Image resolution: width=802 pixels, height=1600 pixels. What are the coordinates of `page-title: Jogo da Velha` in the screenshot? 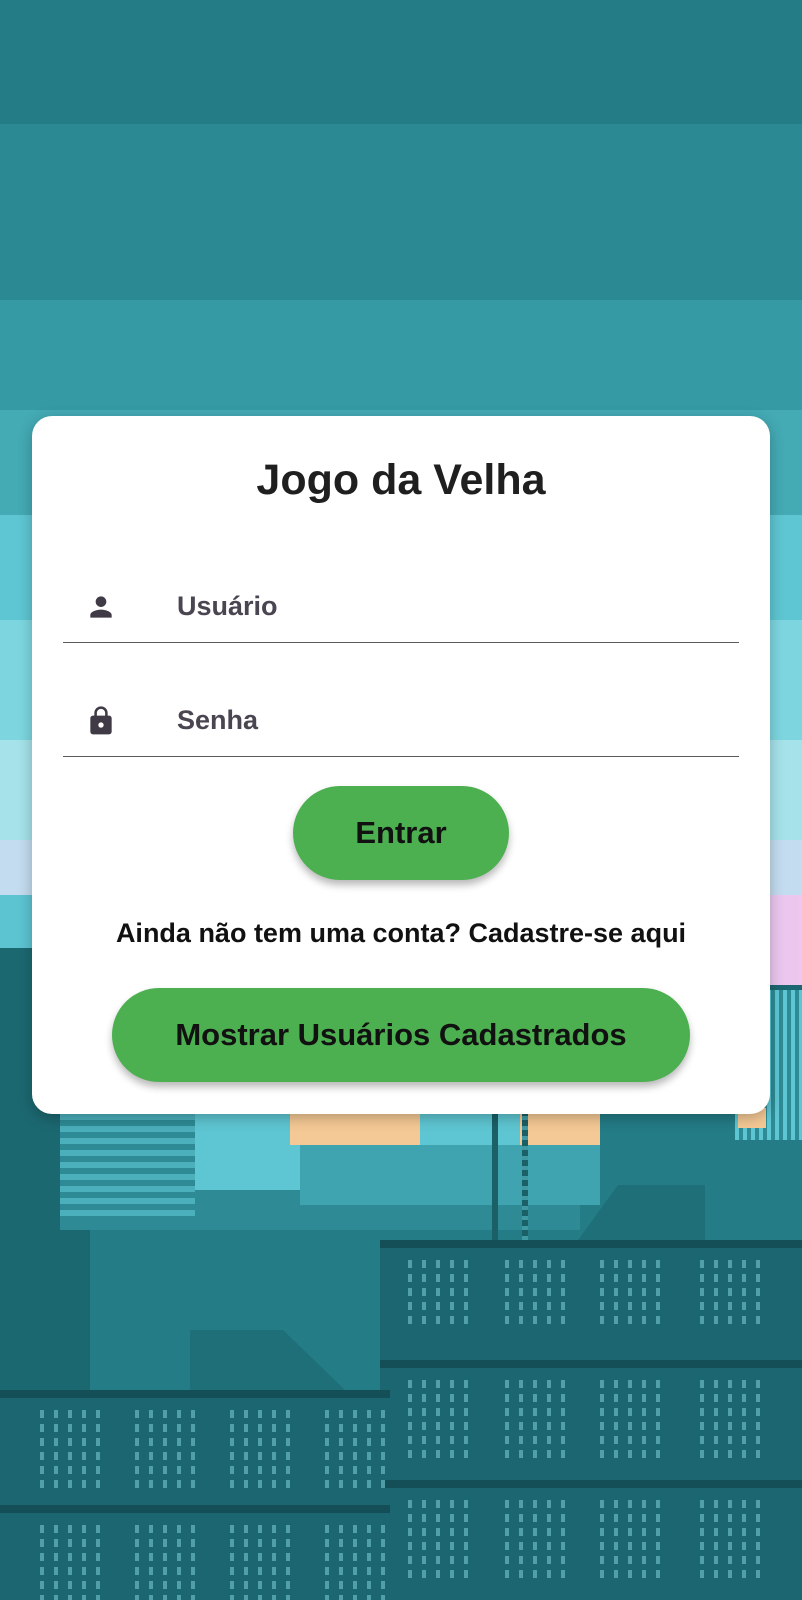 It's located at (401, 480).